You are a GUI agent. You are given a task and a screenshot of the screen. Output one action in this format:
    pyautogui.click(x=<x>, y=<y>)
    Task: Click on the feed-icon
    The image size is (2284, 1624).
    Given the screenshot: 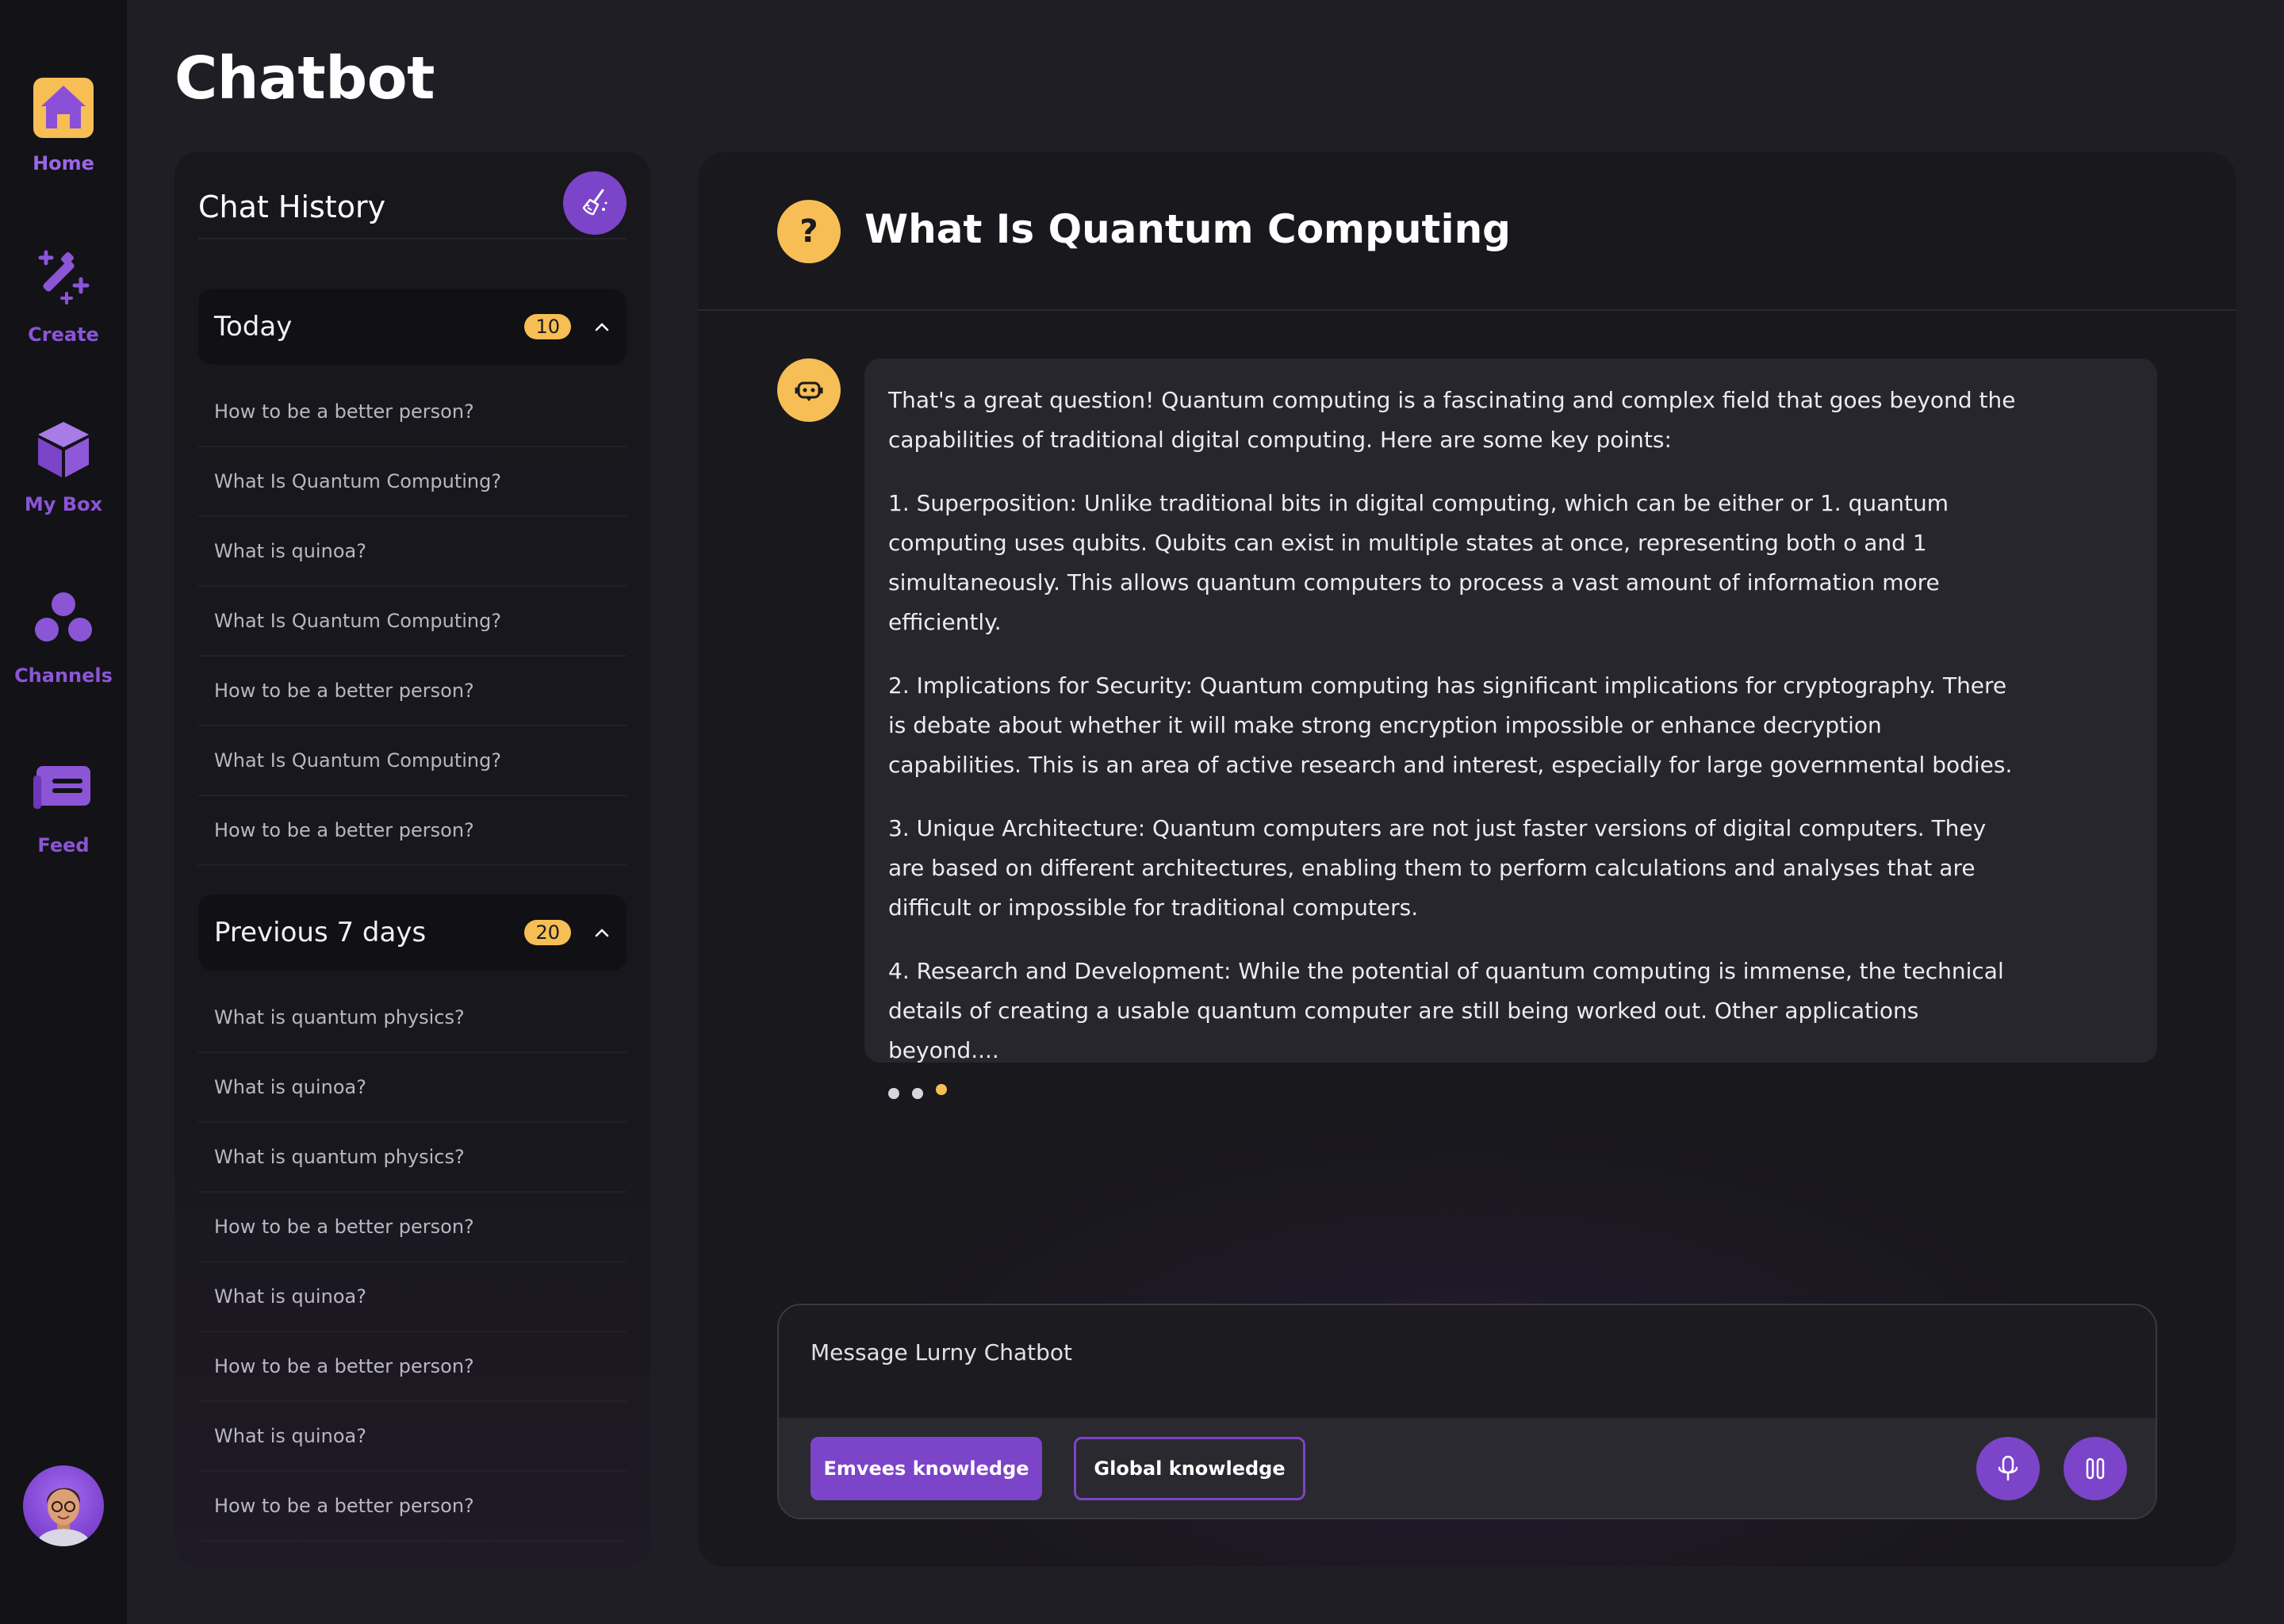 What is the action you would take?
    pyautogui.click(x=63, y=790)
    